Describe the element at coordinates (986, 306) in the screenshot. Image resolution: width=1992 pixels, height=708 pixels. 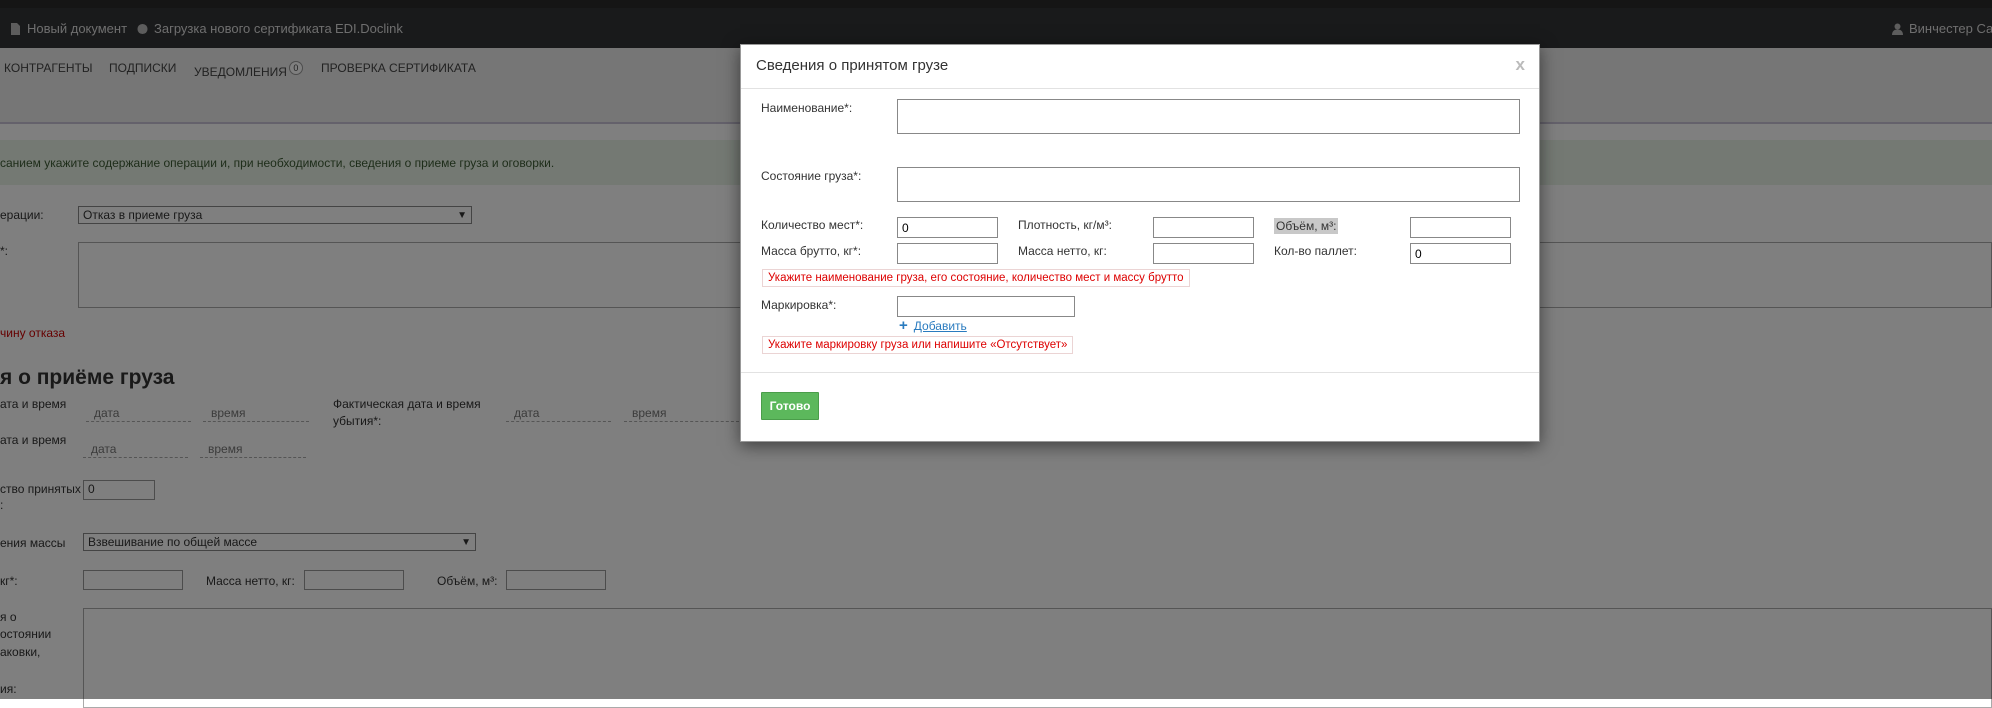
I see `marking-input` at that location.